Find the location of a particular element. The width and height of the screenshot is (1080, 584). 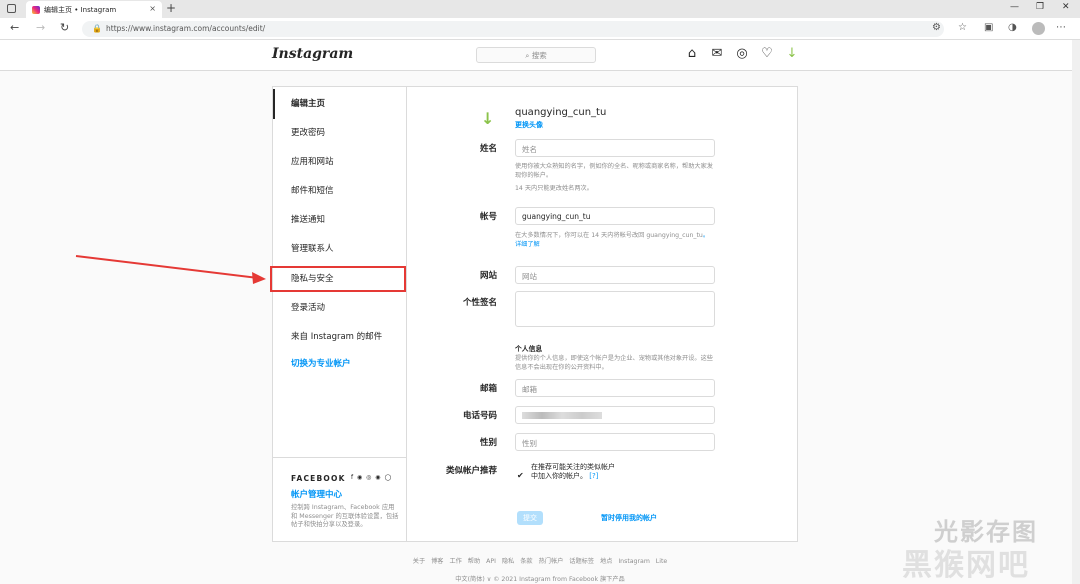

annotation-arrow is located at coordinates (170, 269).